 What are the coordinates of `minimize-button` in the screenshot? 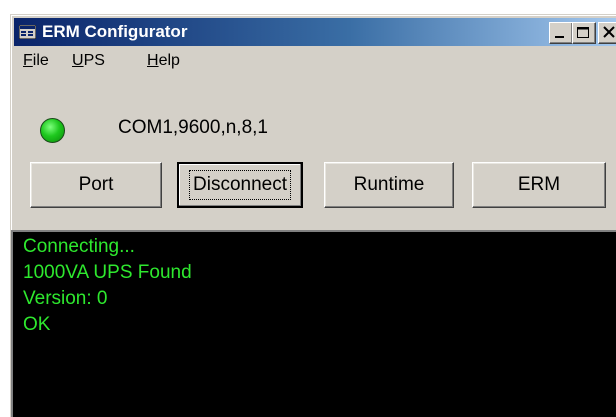 It's located at (561, 33).